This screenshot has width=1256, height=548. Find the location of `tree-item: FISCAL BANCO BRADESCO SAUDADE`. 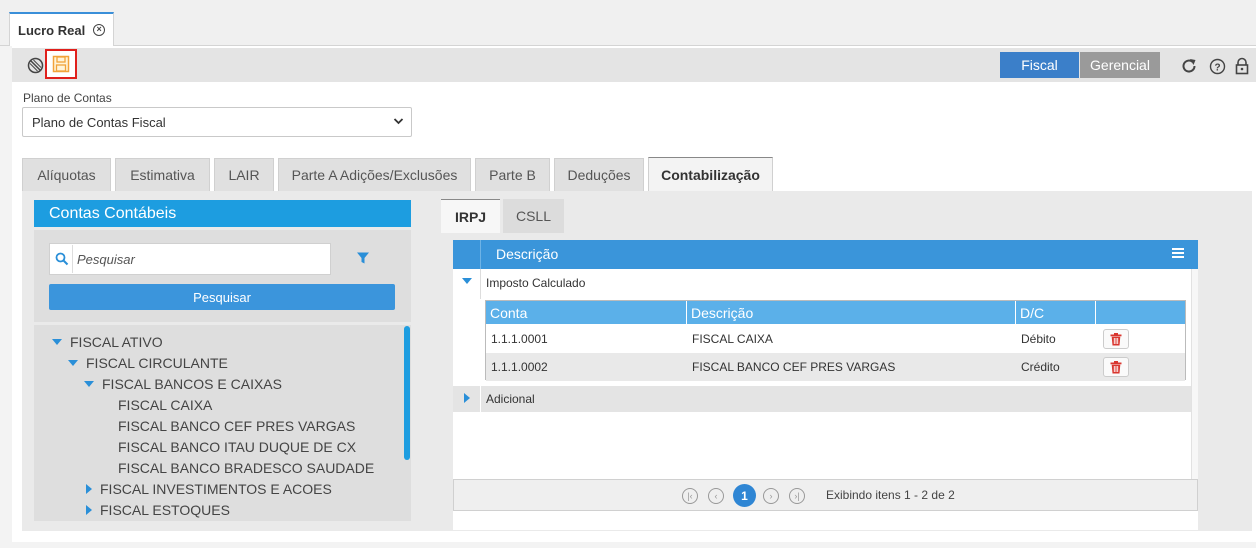

tree-item: FISCAL BANCO BRADESCO SAUDADE is located at coordinates (246, 468).